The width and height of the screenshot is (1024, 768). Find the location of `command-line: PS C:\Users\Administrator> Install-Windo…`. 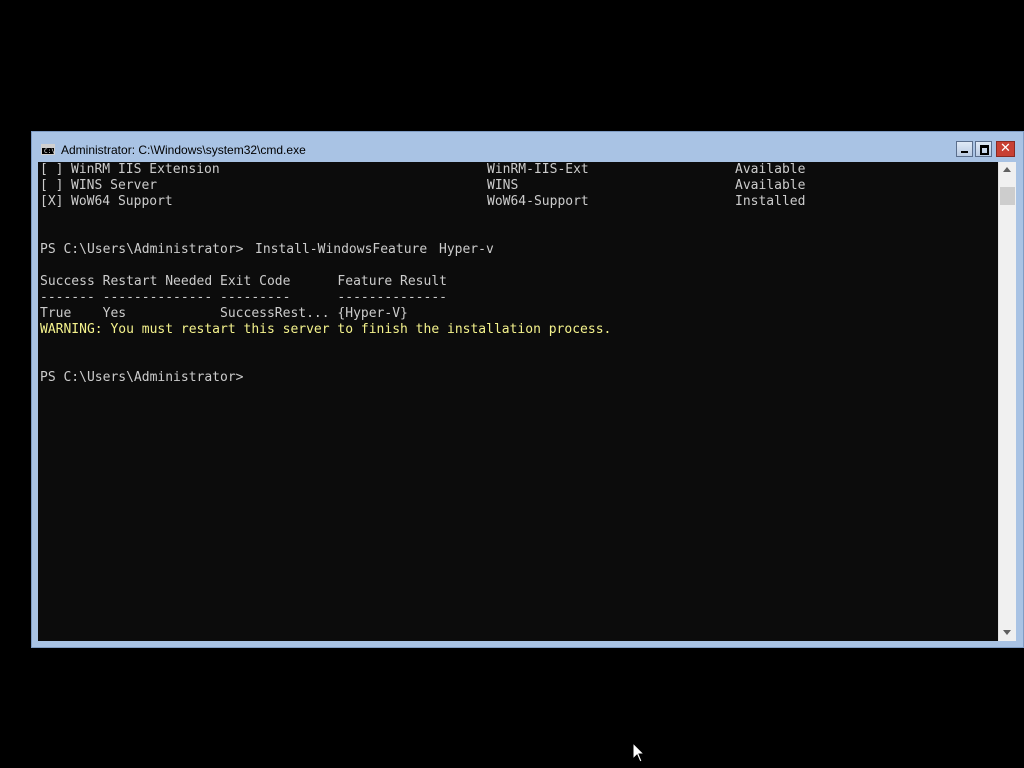

command-line: PS C:\Users\Administrator> Install-Windo… is located at coordinates (267, 250).